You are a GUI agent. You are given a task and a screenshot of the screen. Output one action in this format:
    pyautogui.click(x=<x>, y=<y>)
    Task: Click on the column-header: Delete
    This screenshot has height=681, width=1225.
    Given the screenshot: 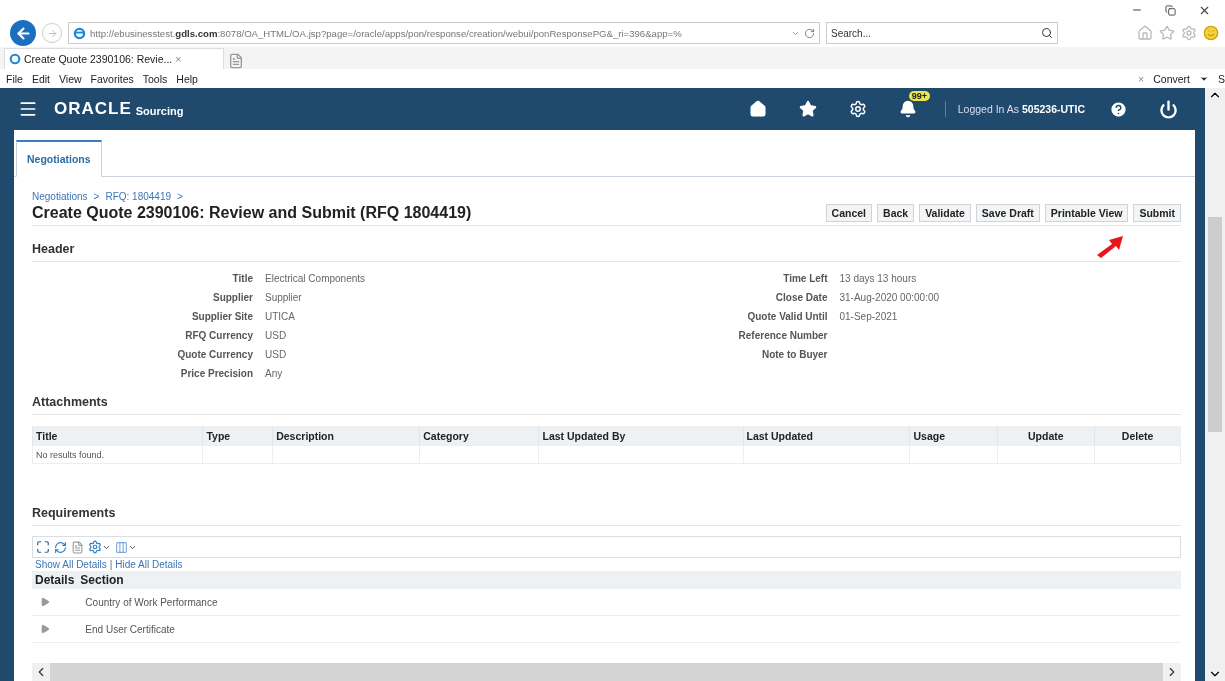 What is the action you would take?
    pyautogui.click(x=1137, y=436)
    